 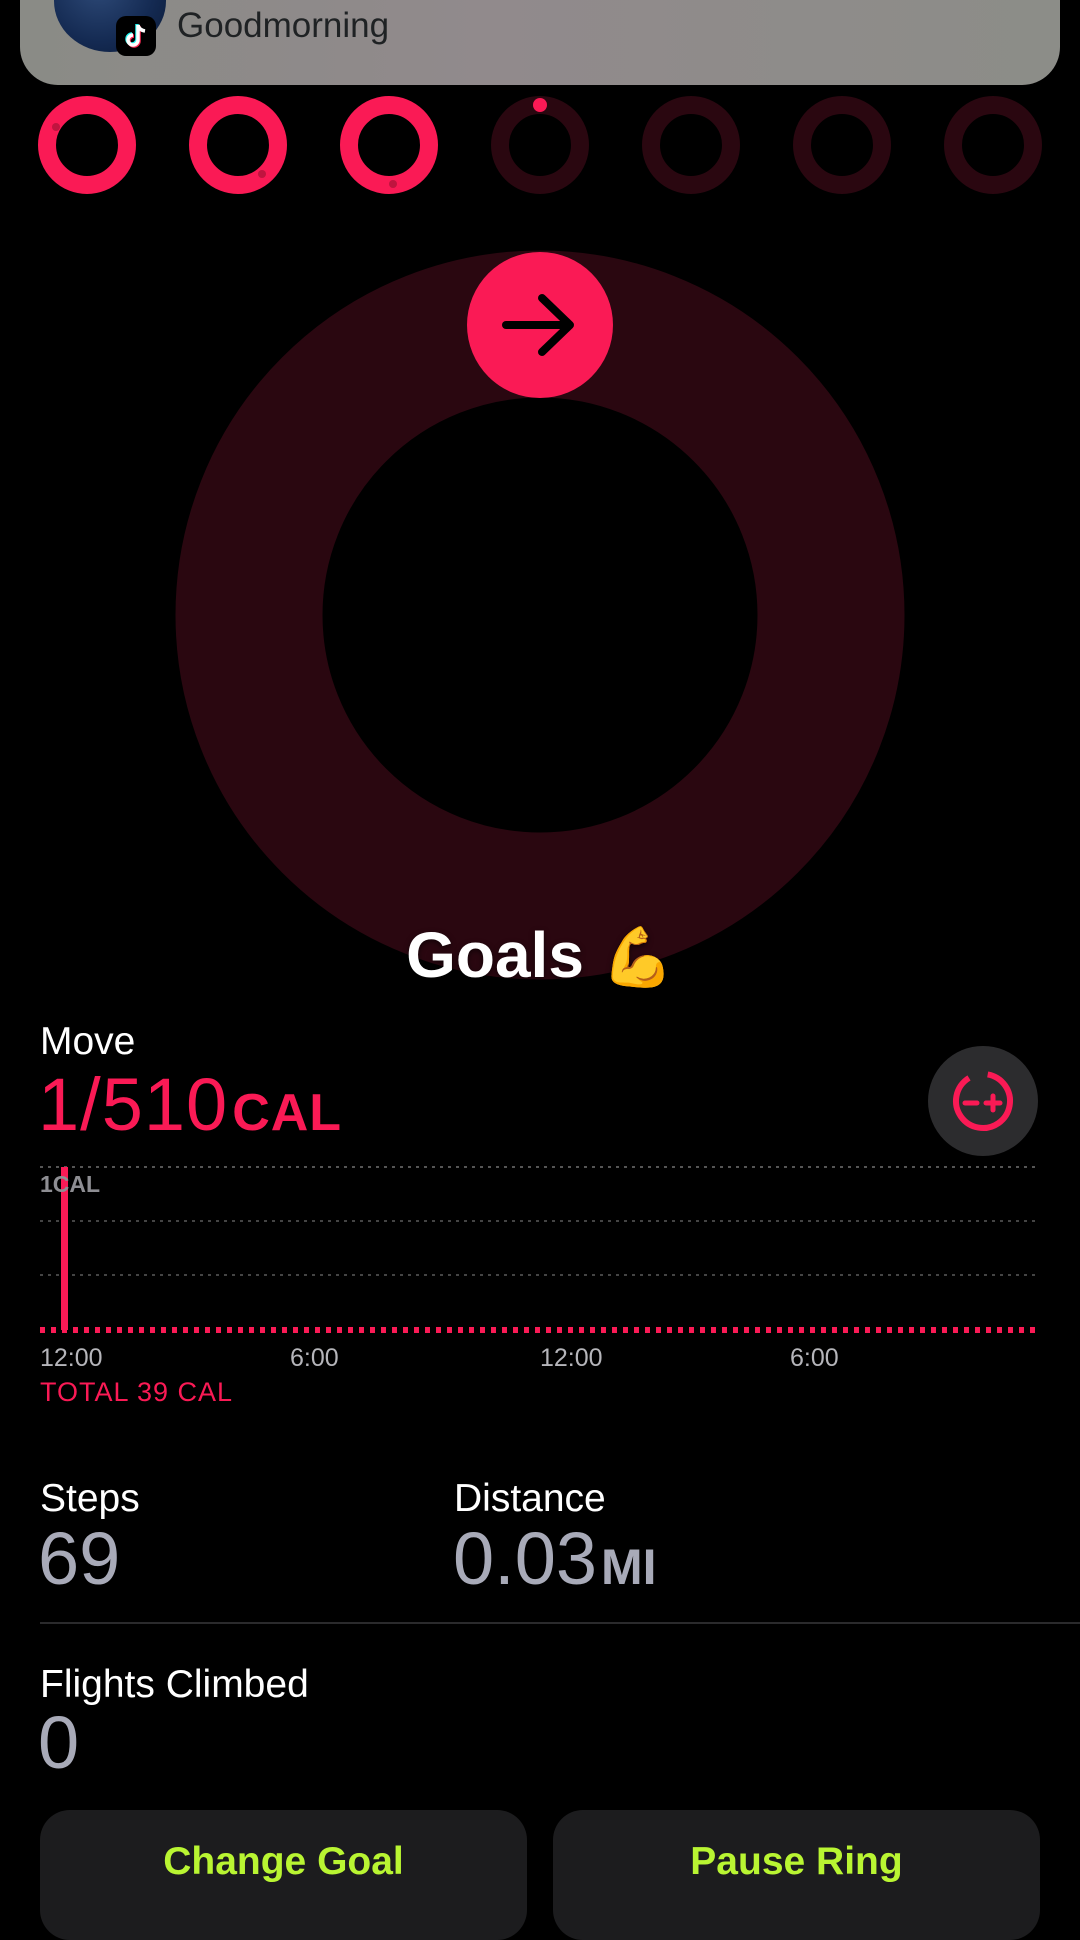 I want to click on minus-plus-icon, so click(x=983, y=1101).